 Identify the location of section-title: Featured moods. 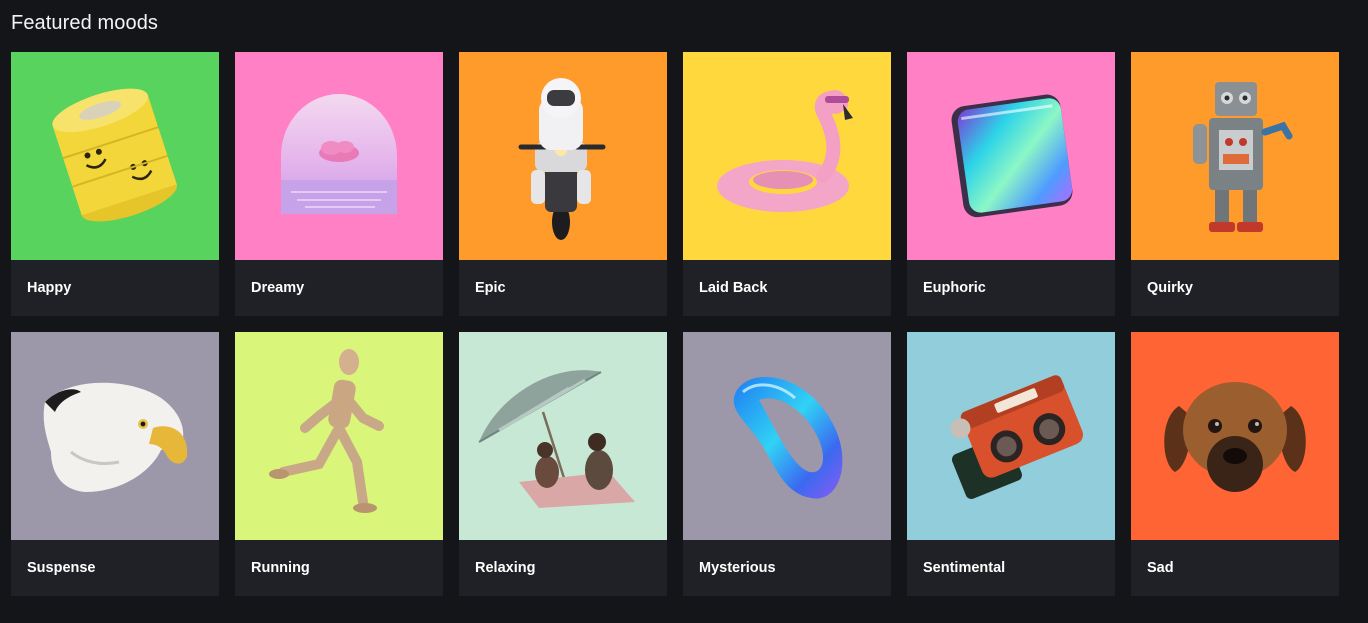
(85, 23).